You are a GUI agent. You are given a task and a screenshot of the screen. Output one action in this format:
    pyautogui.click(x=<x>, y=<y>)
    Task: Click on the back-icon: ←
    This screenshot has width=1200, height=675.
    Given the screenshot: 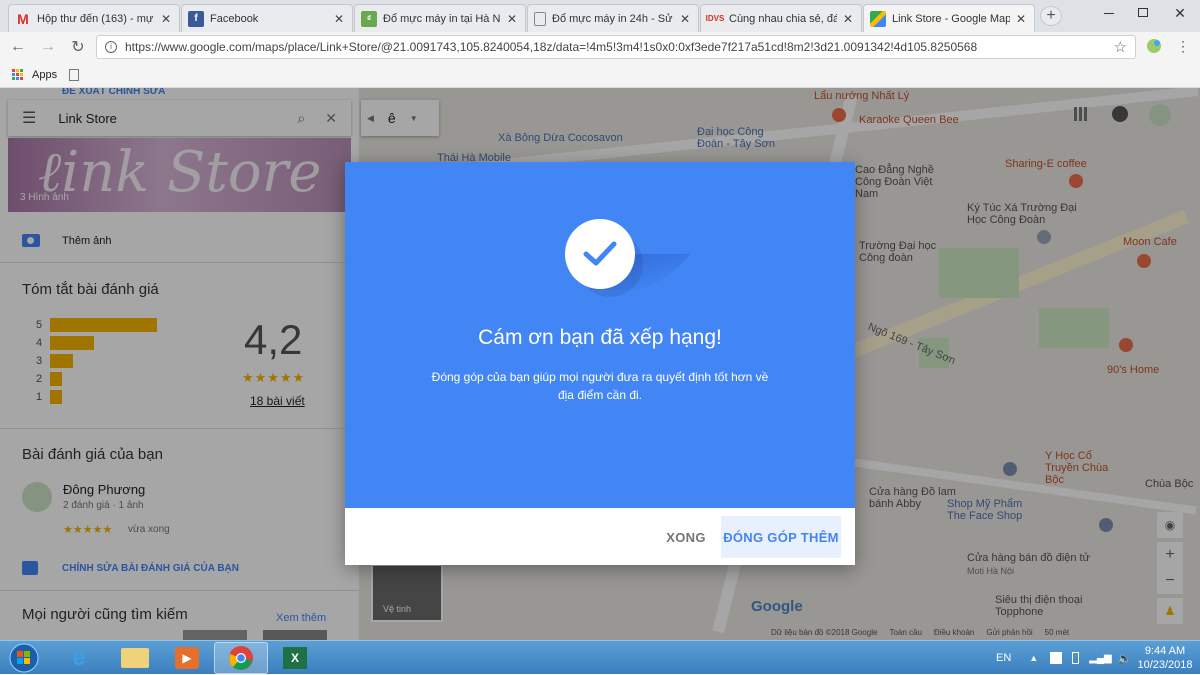 What is the action you would take?
    pyautogui.click(x=18, y=47)
    